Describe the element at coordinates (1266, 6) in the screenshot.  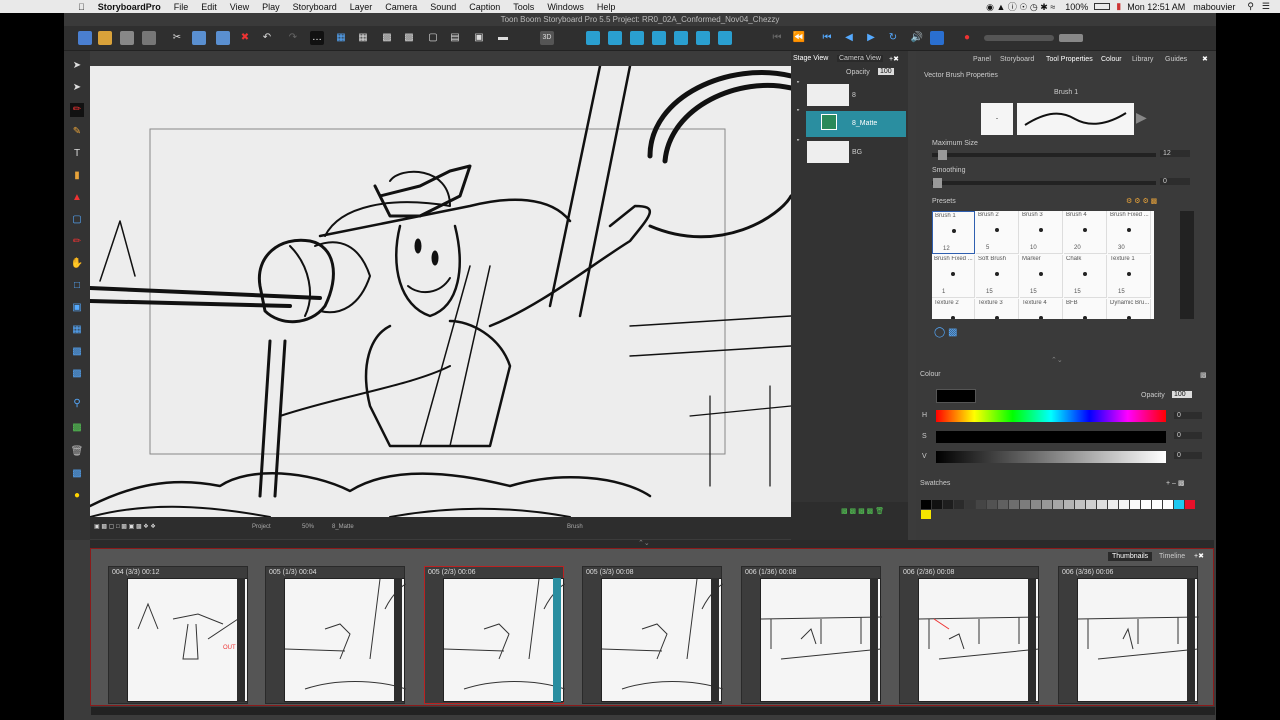
I see `notification-icon: ☰` at that location.